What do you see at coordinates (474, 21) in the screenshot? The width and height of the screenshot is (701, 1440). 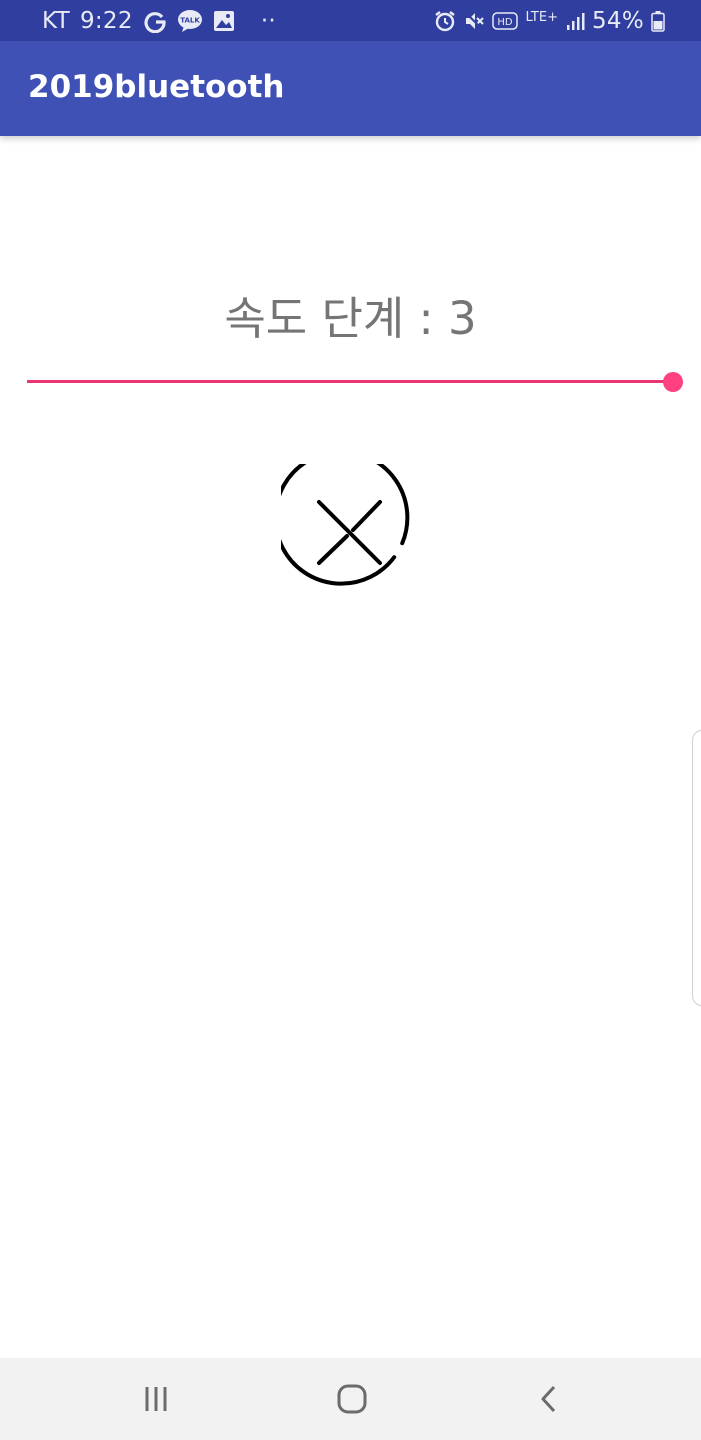 I see `mute-icon` at bounding box center [474, 21].